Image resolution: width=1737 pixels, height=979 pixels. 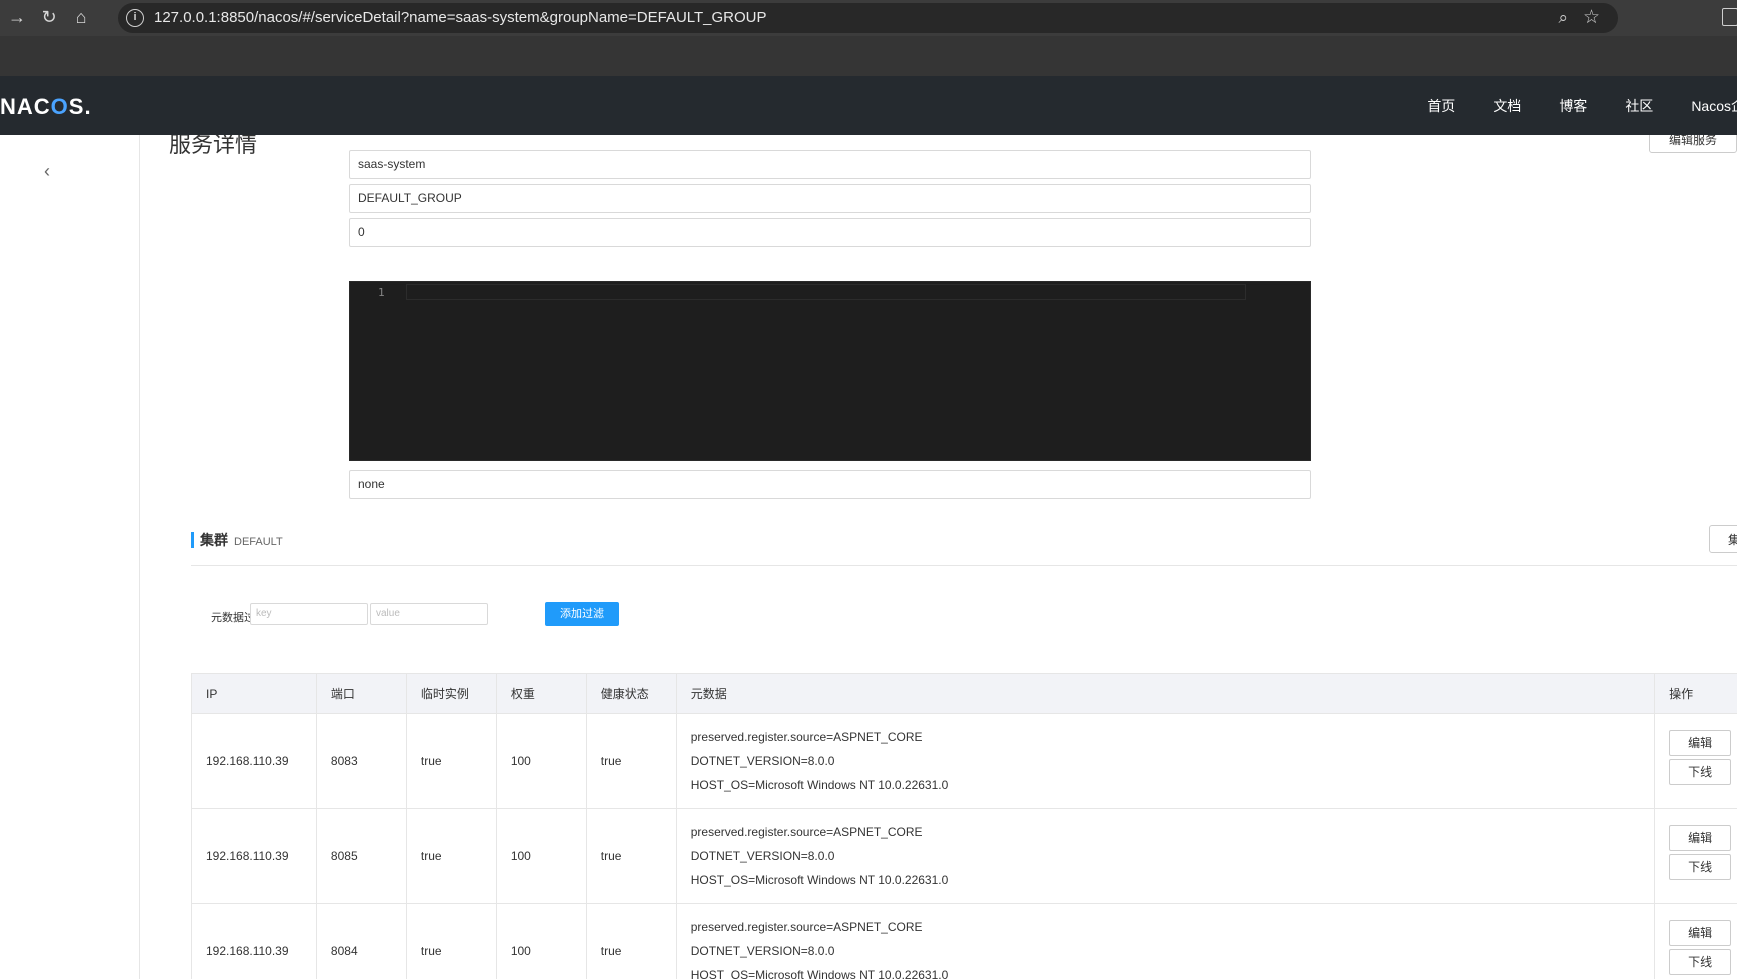 I want to click on cluster-title: 集群 DEFAULT, so click(x=237, y=540).